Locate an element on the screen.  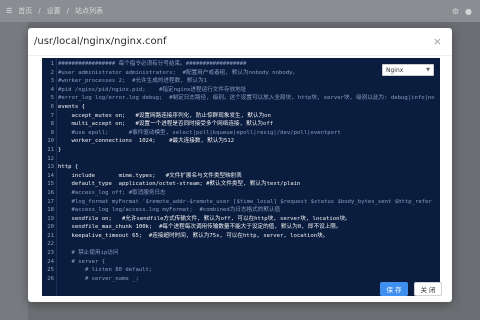
modal-title: /usr/local/nginx/nginx.conf is located at coordinates (100, 41).